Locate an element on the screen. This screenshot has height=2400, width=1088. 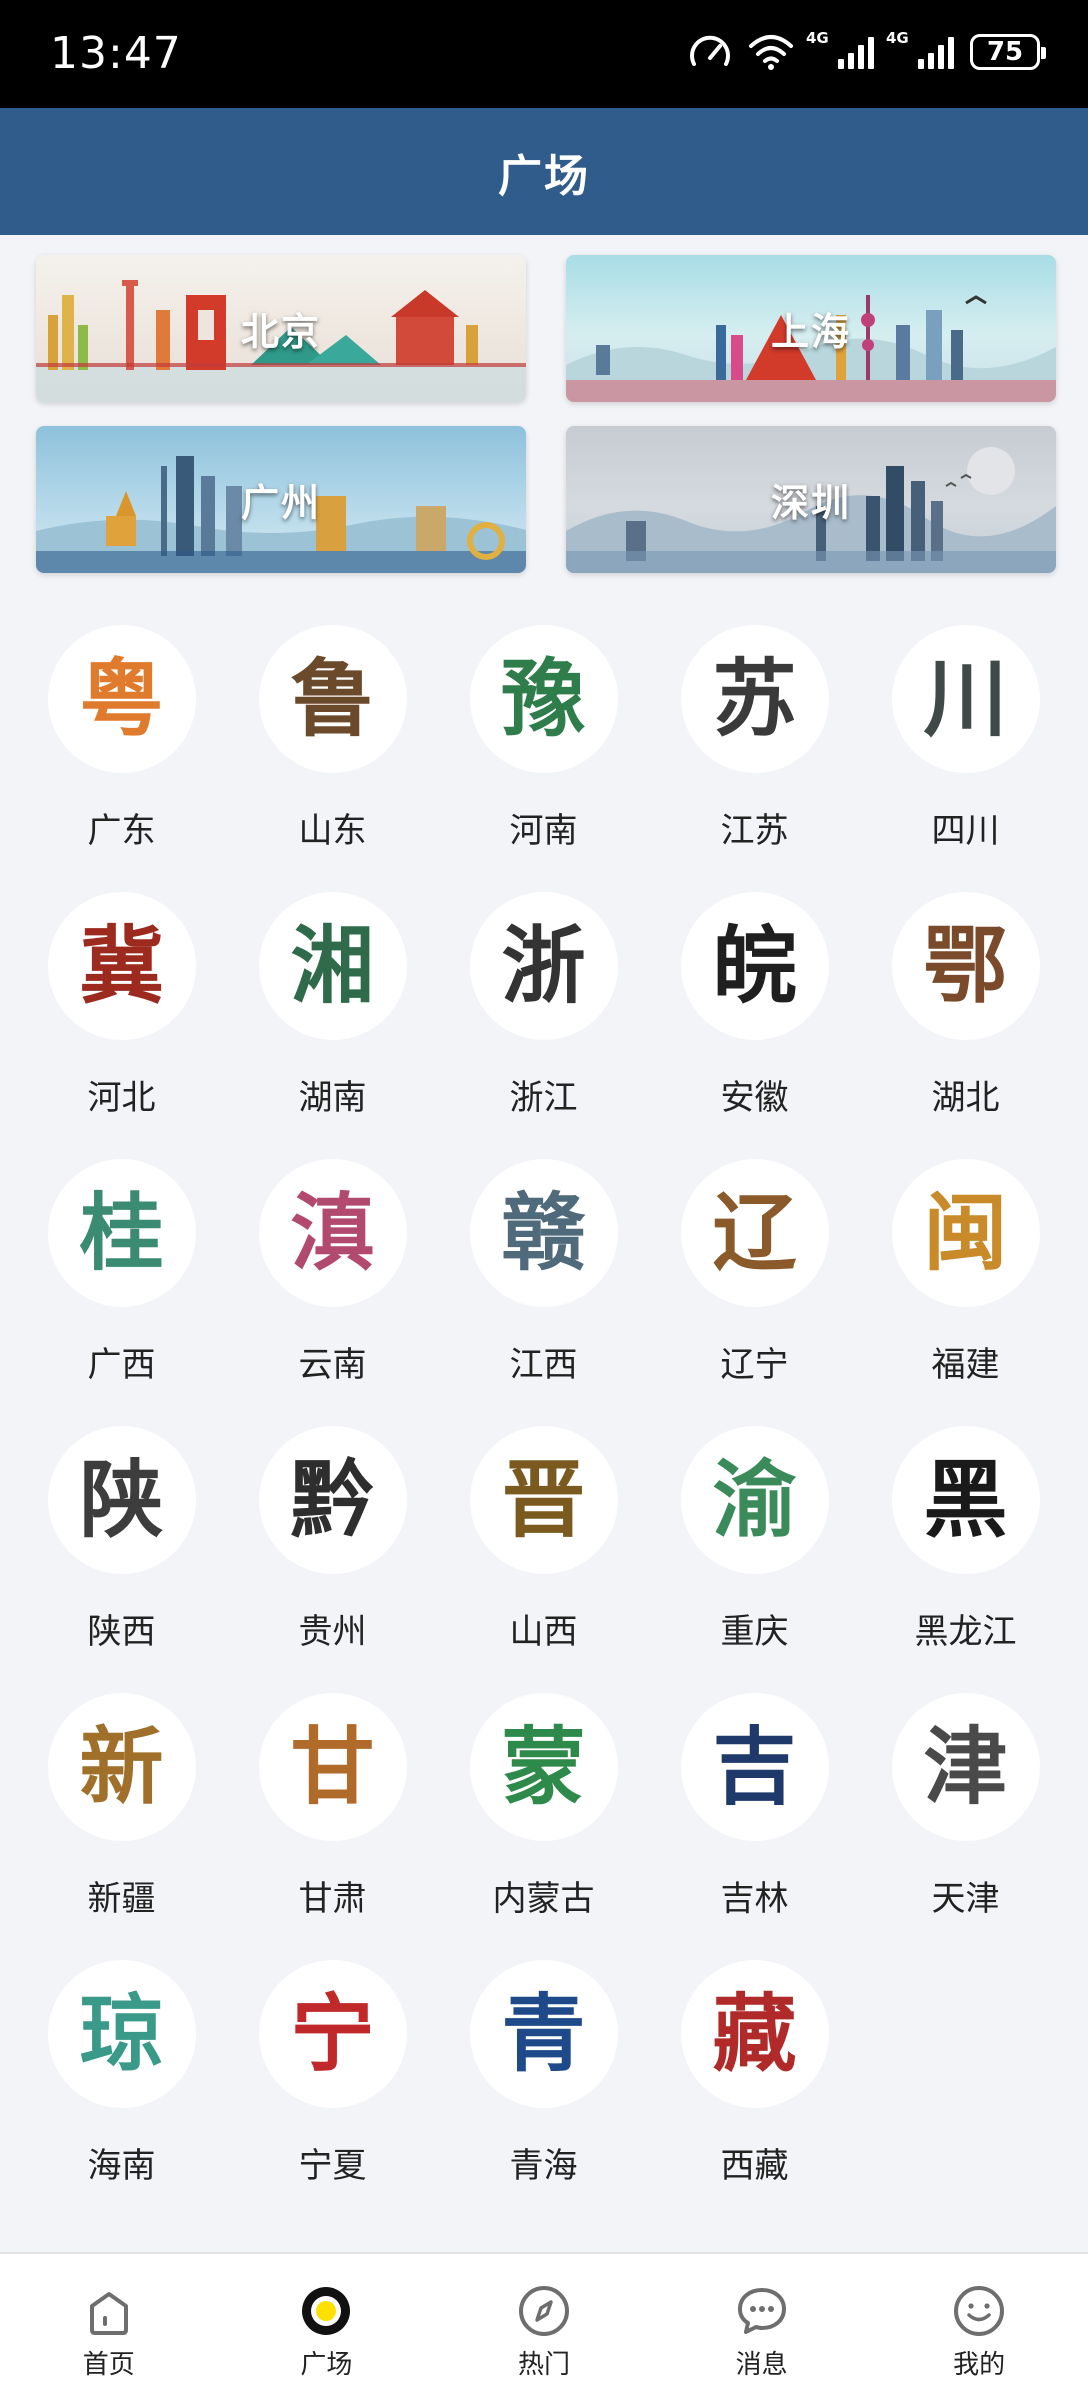
province-logo-icon: 苏 is located at coordinates (754, 699).